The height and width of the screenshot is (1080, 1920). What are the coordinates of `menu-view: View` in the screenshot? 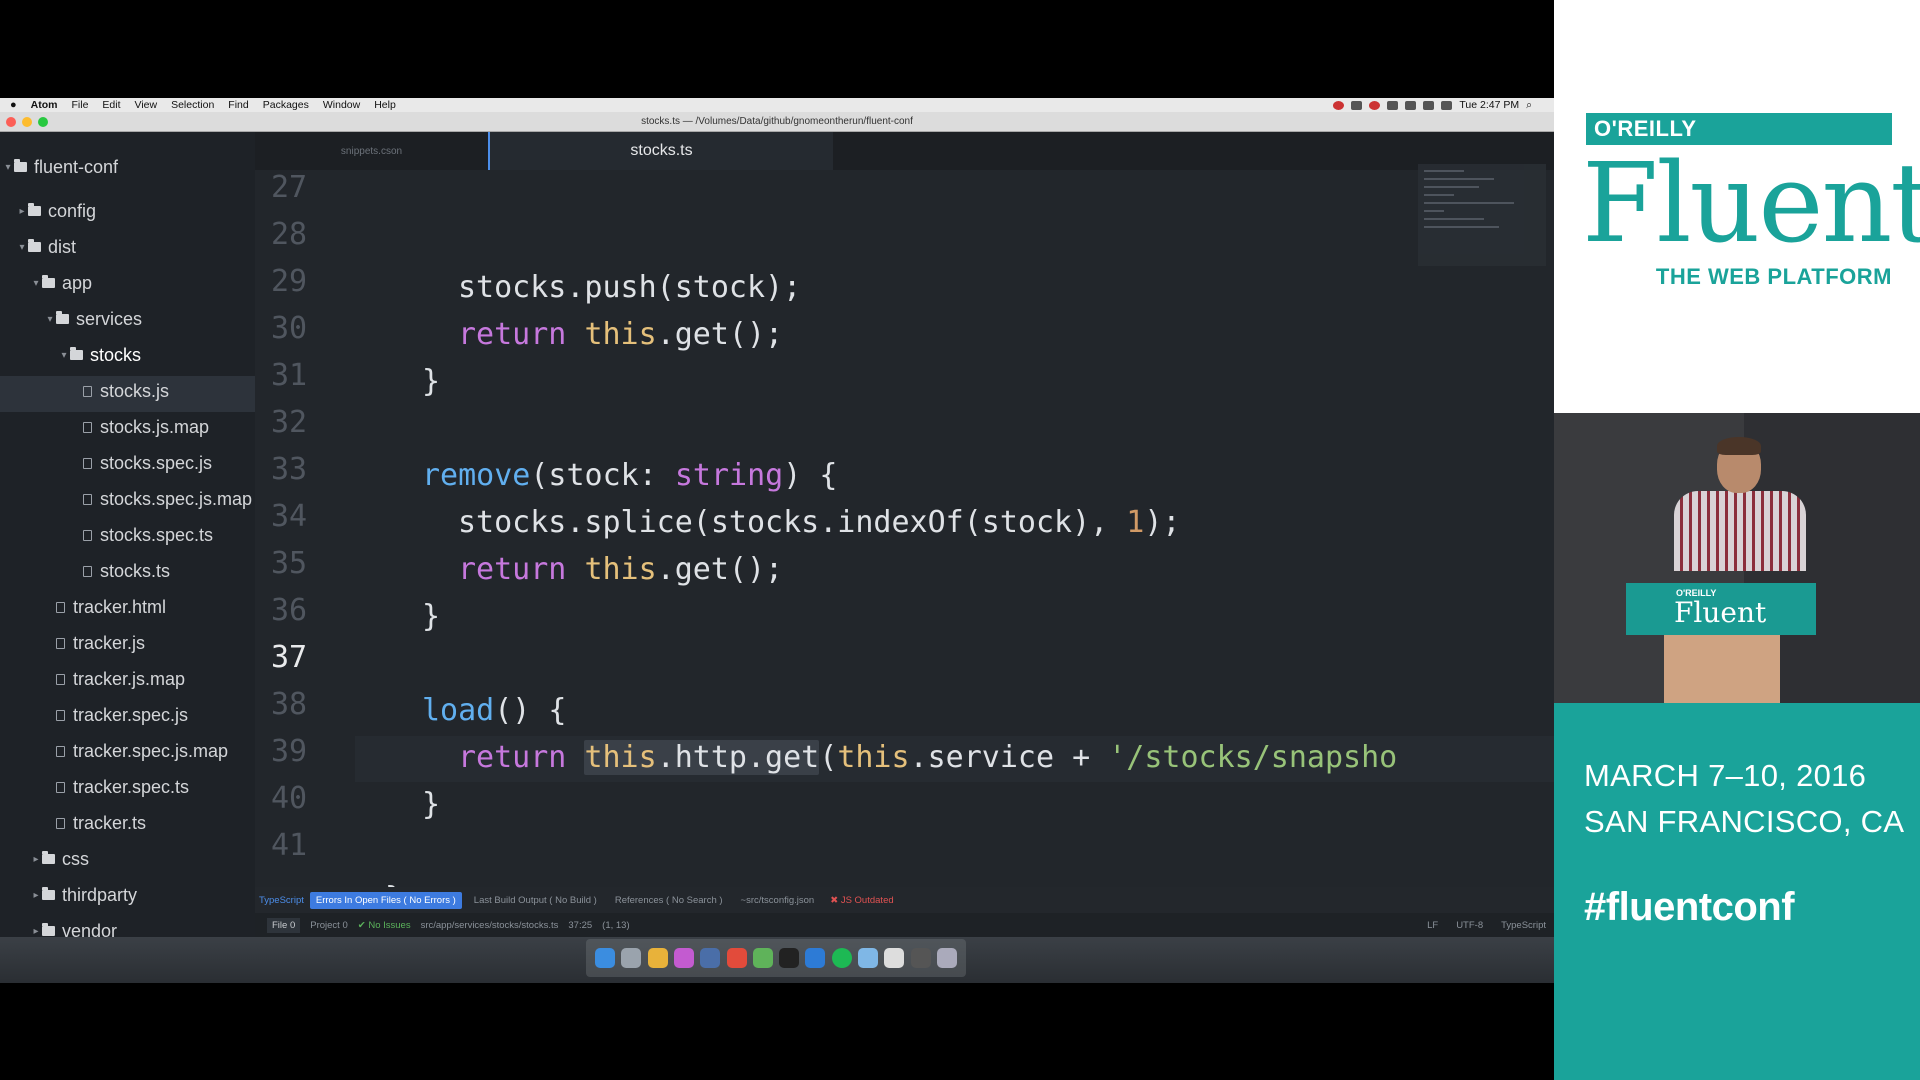 It's located at (146, 105).